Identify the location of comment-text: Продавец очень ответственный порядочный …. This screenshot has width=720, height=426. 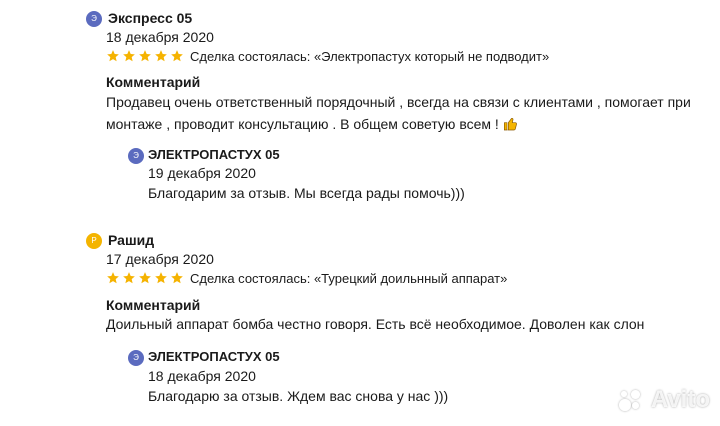
(411, 113).